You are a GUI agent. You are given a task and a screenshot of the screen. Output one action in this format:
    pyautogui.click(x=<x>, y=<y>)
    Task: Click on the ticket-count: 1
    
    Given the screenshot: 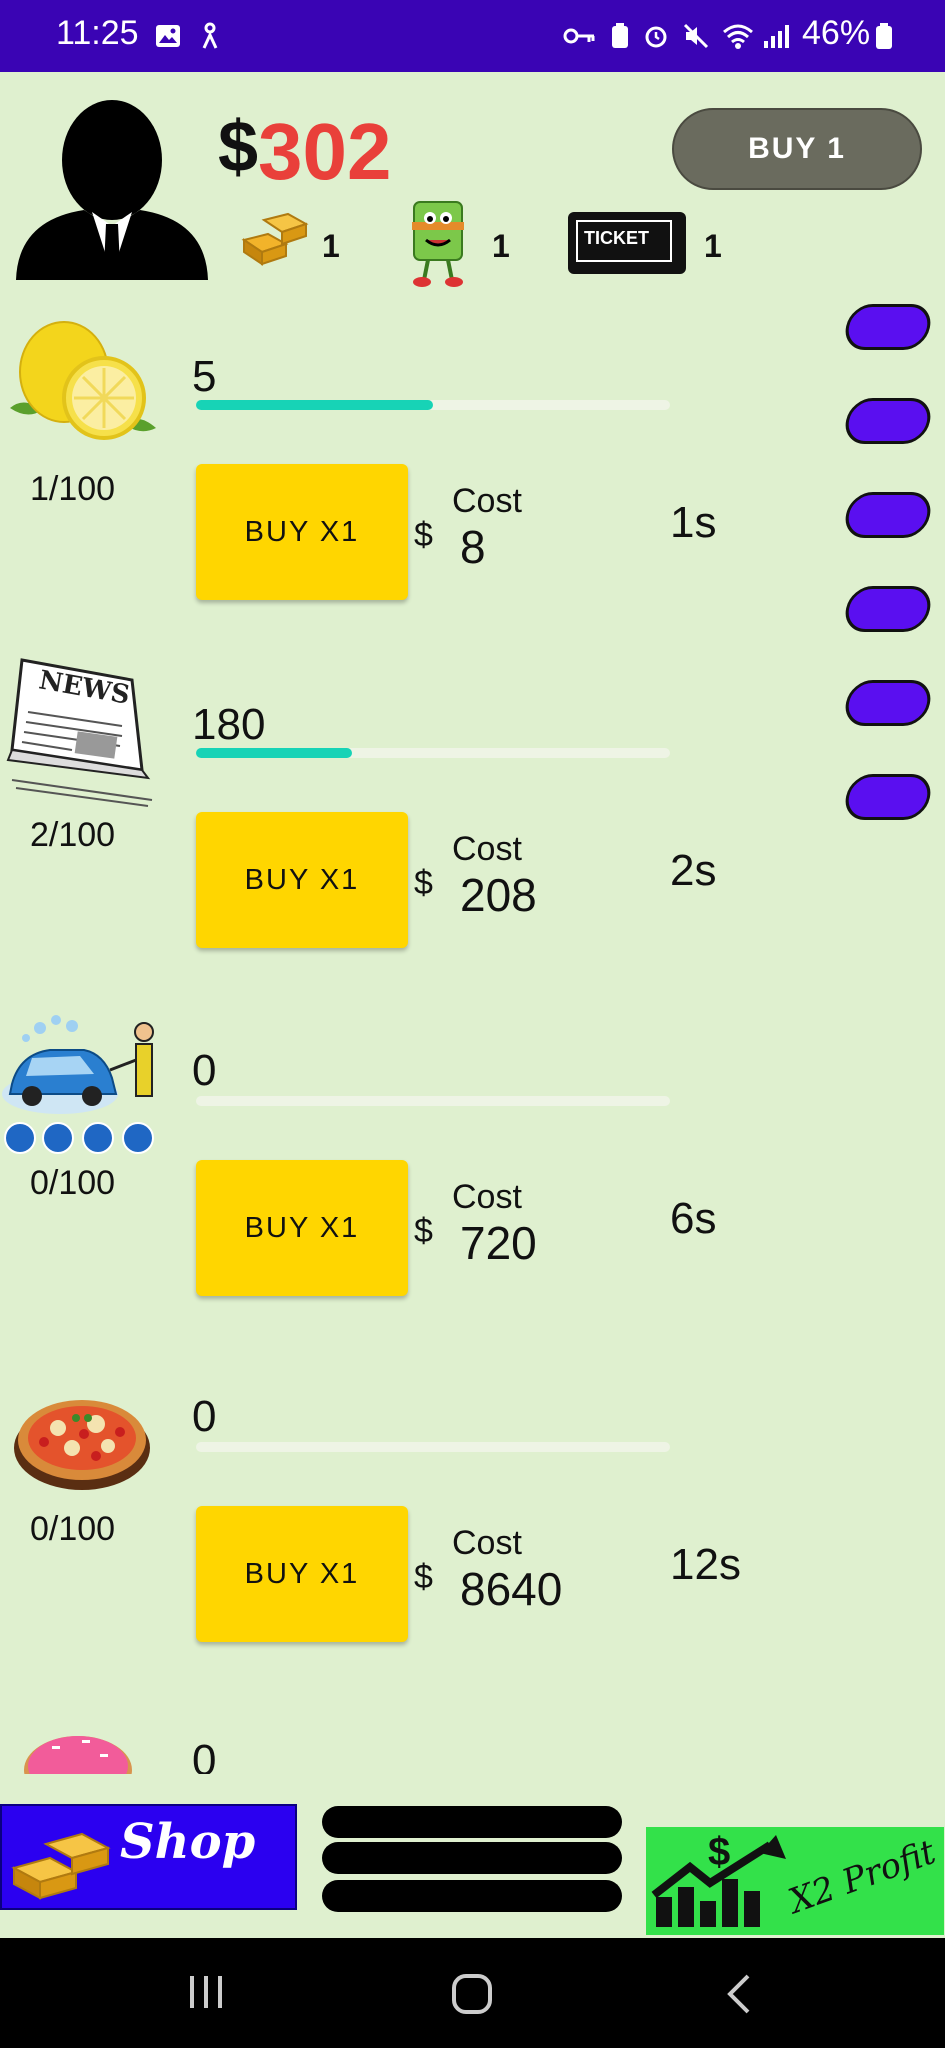 What is the action you would take?
    pyautogui.click(x=713, y=246)
    